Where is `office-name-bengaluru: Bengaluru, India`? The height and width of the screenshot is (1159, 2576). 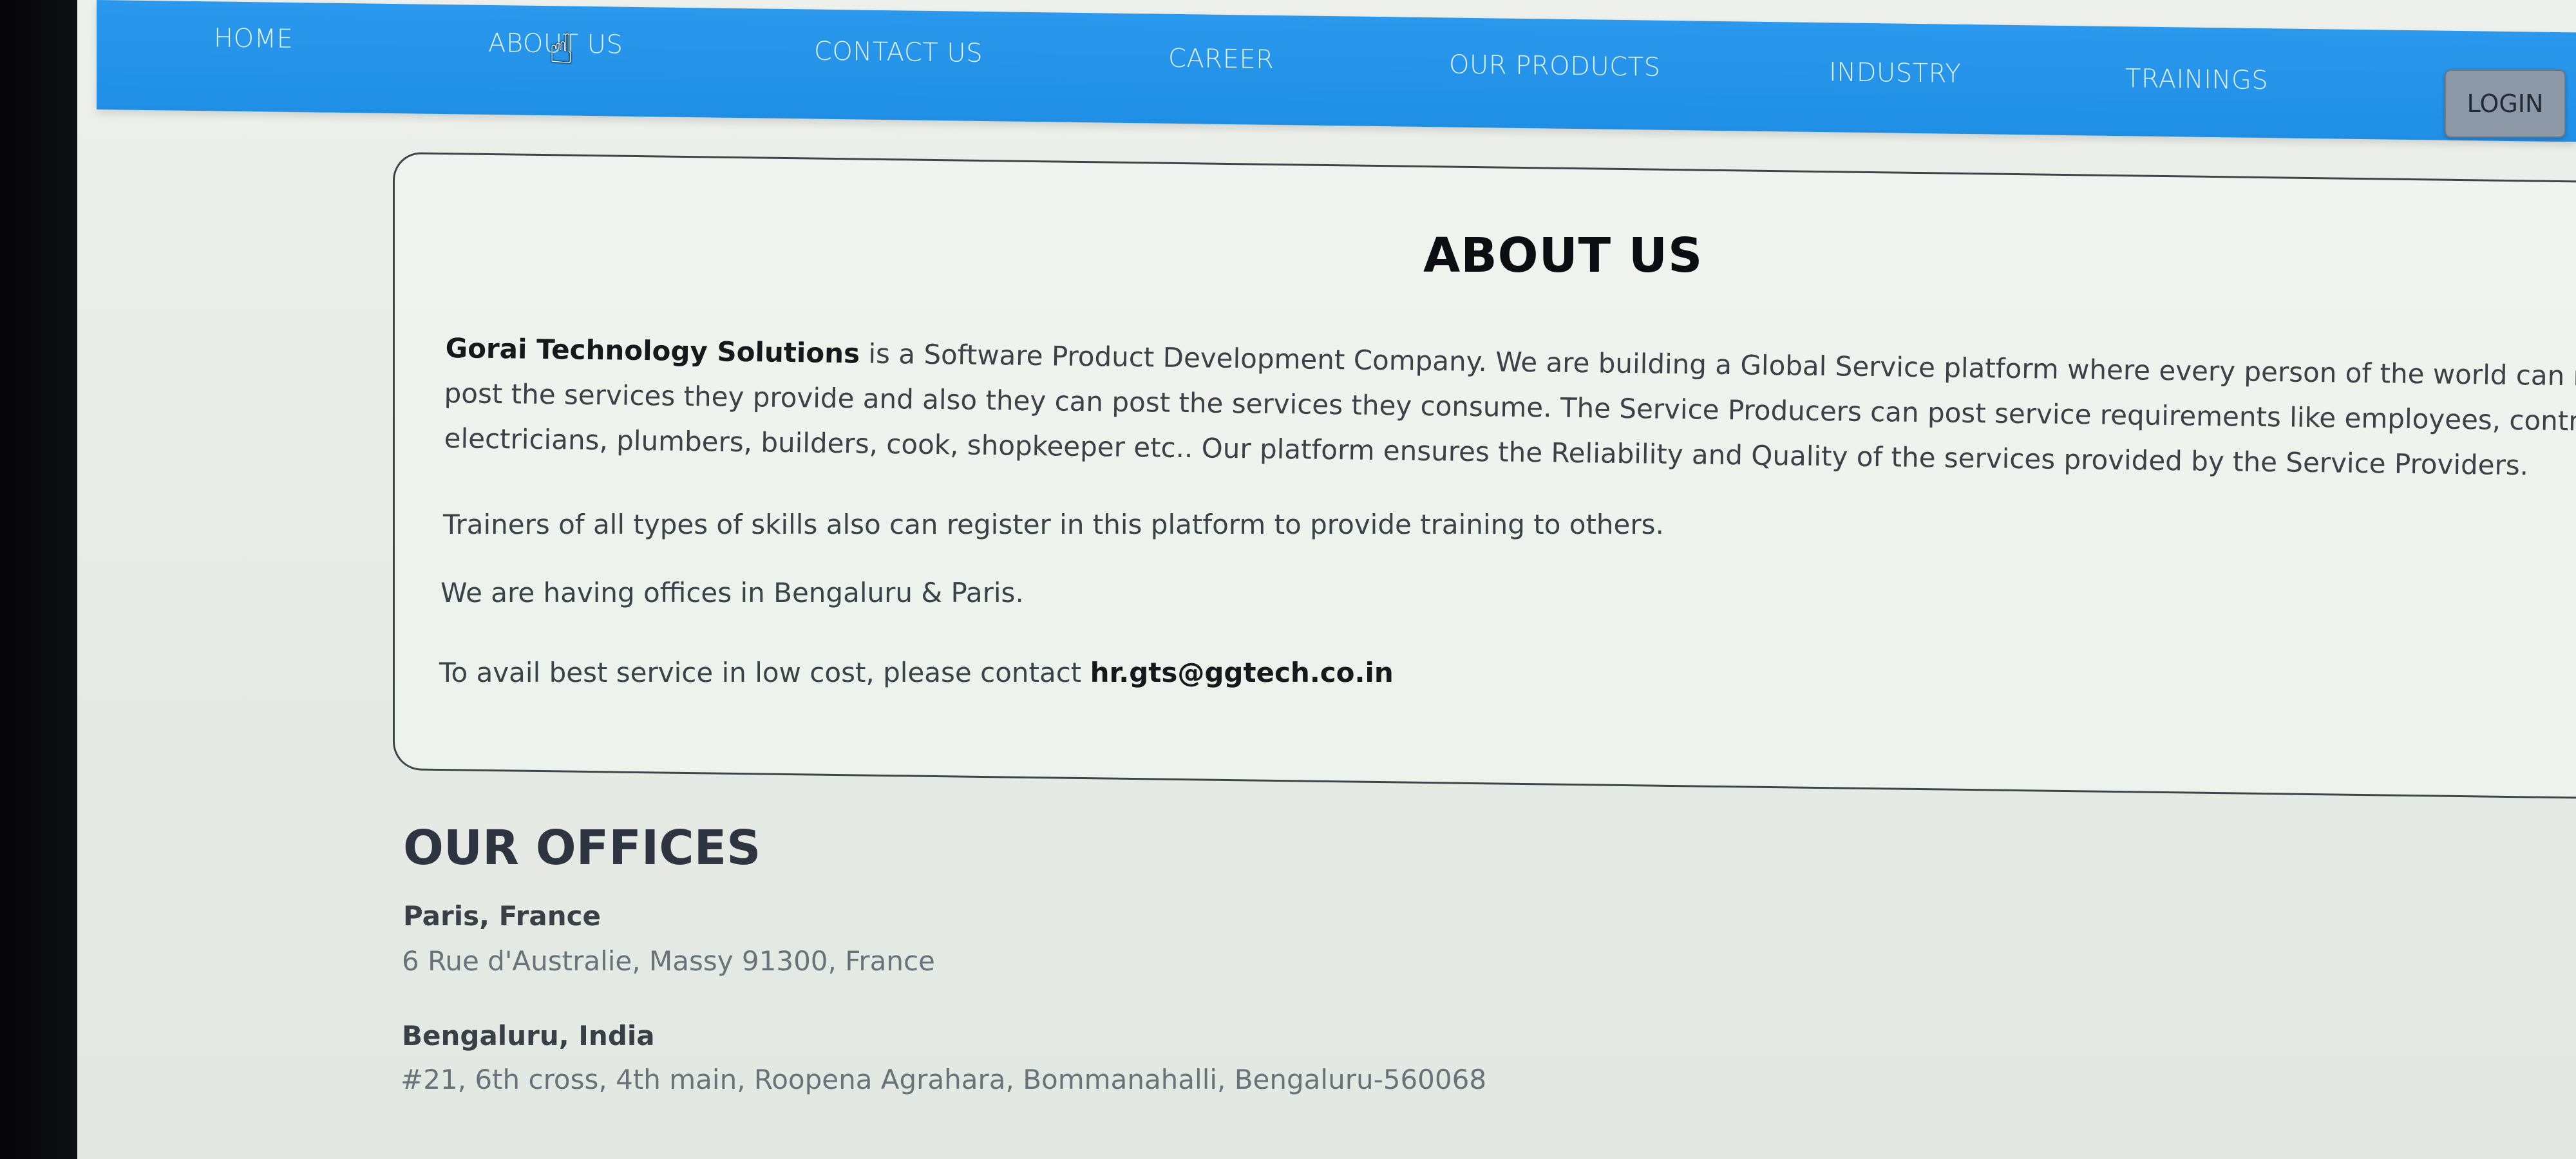 office-name-bengaluru: Bengaluru, India is located at coordinates (528, 1035).